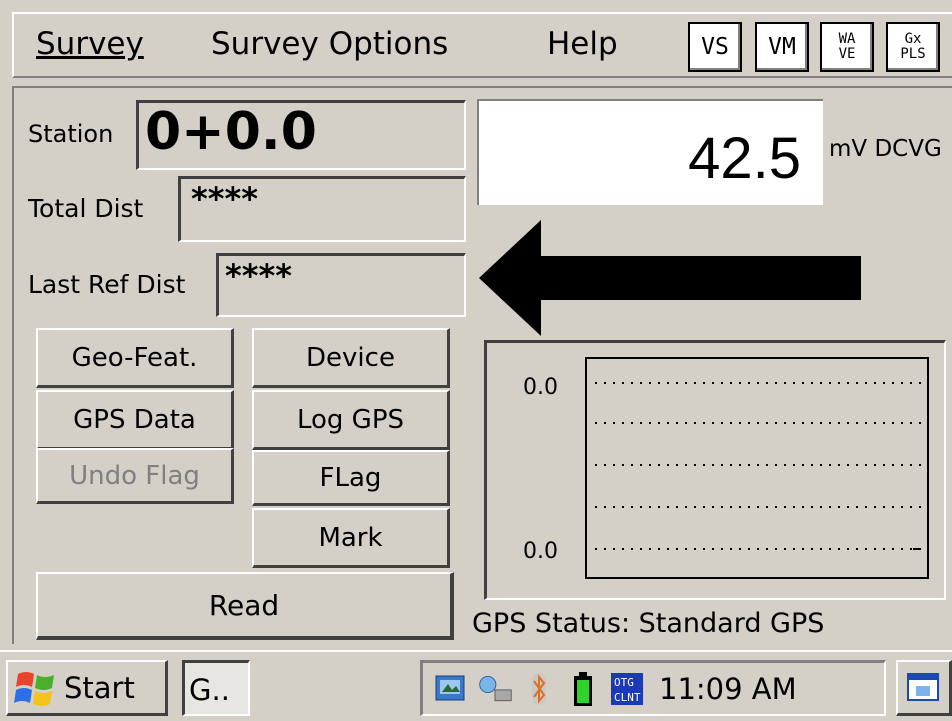 The image size is (952, 721). I want to click on plot-grid, so click(758, 466).